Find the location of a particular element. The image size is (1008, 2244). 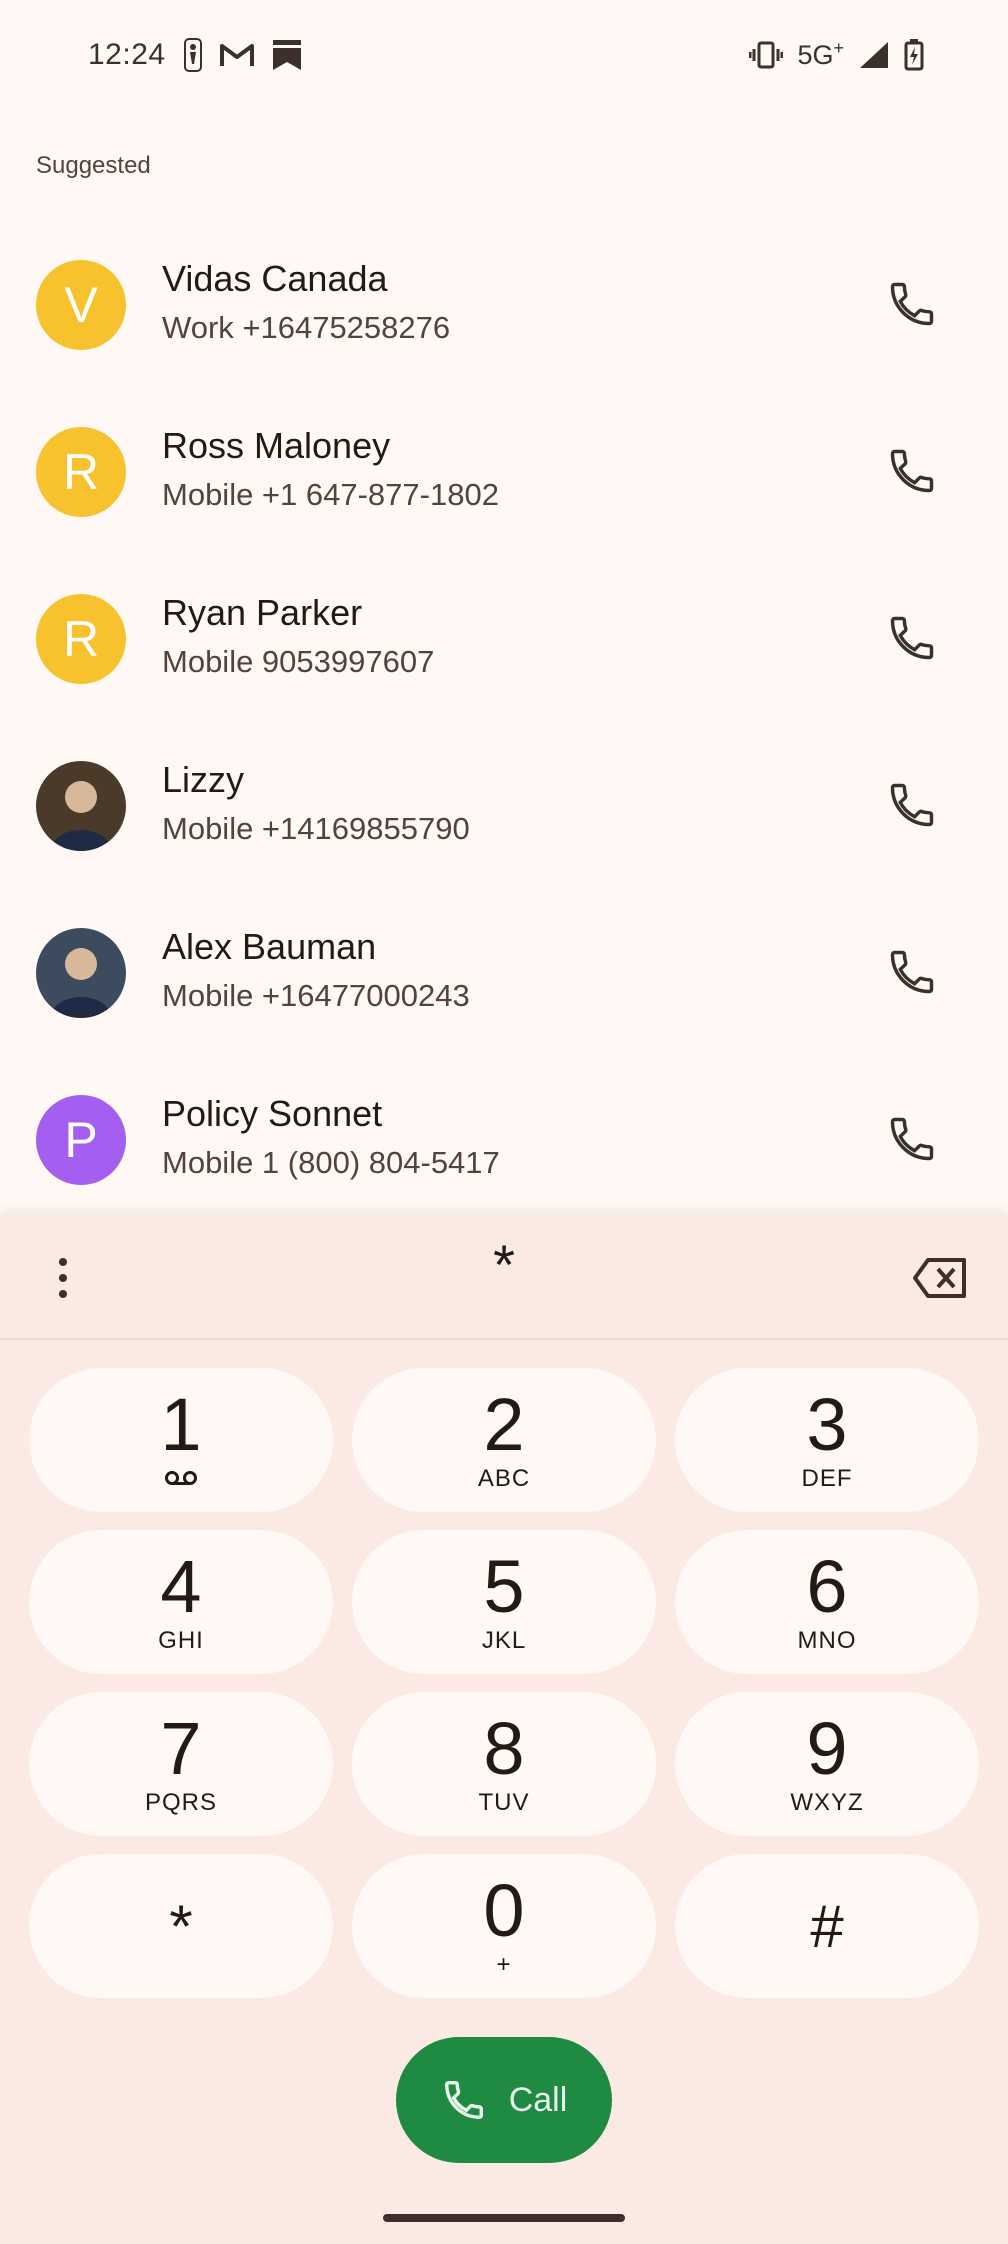

home-indicator is located at coordinates (504, 2218).